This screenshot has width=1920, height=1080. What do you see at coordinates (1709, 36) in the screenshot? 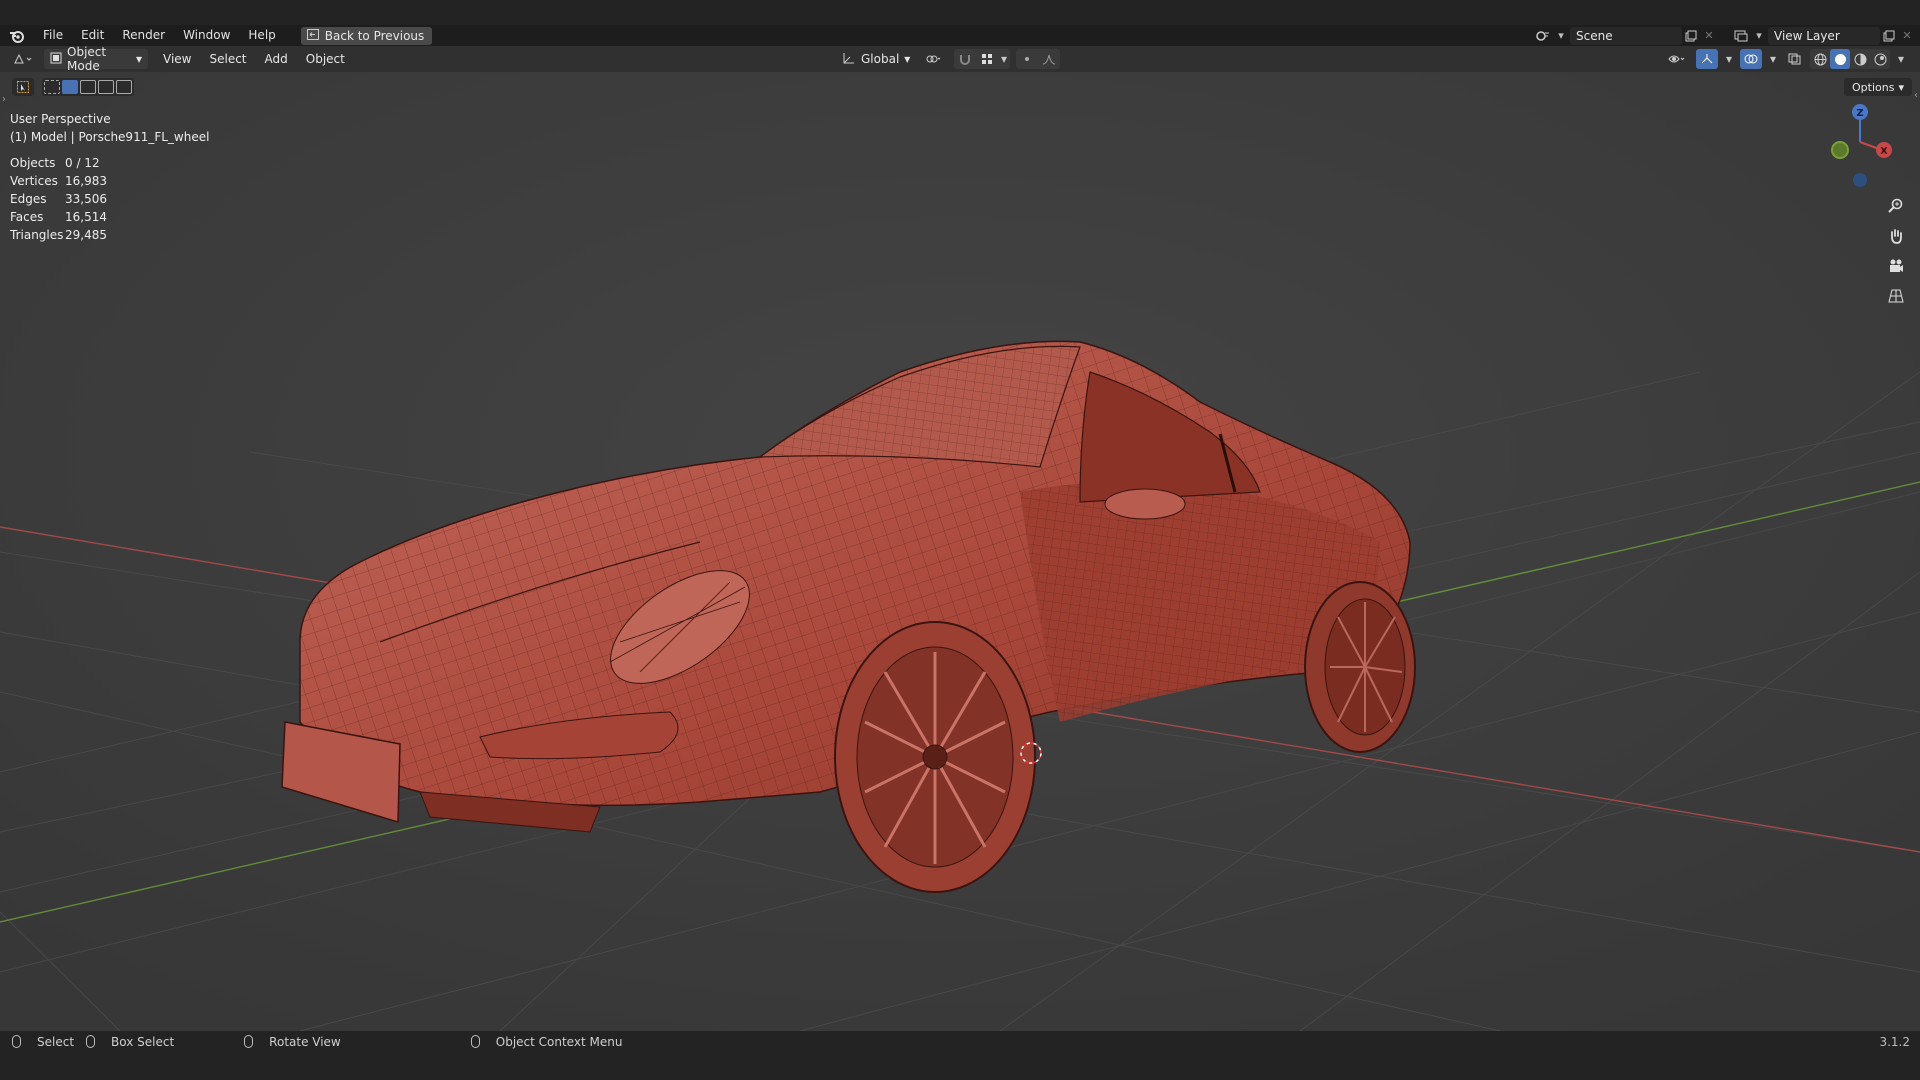
I see `close-scene-icon: ✕` at bounding box center [1709, 36].